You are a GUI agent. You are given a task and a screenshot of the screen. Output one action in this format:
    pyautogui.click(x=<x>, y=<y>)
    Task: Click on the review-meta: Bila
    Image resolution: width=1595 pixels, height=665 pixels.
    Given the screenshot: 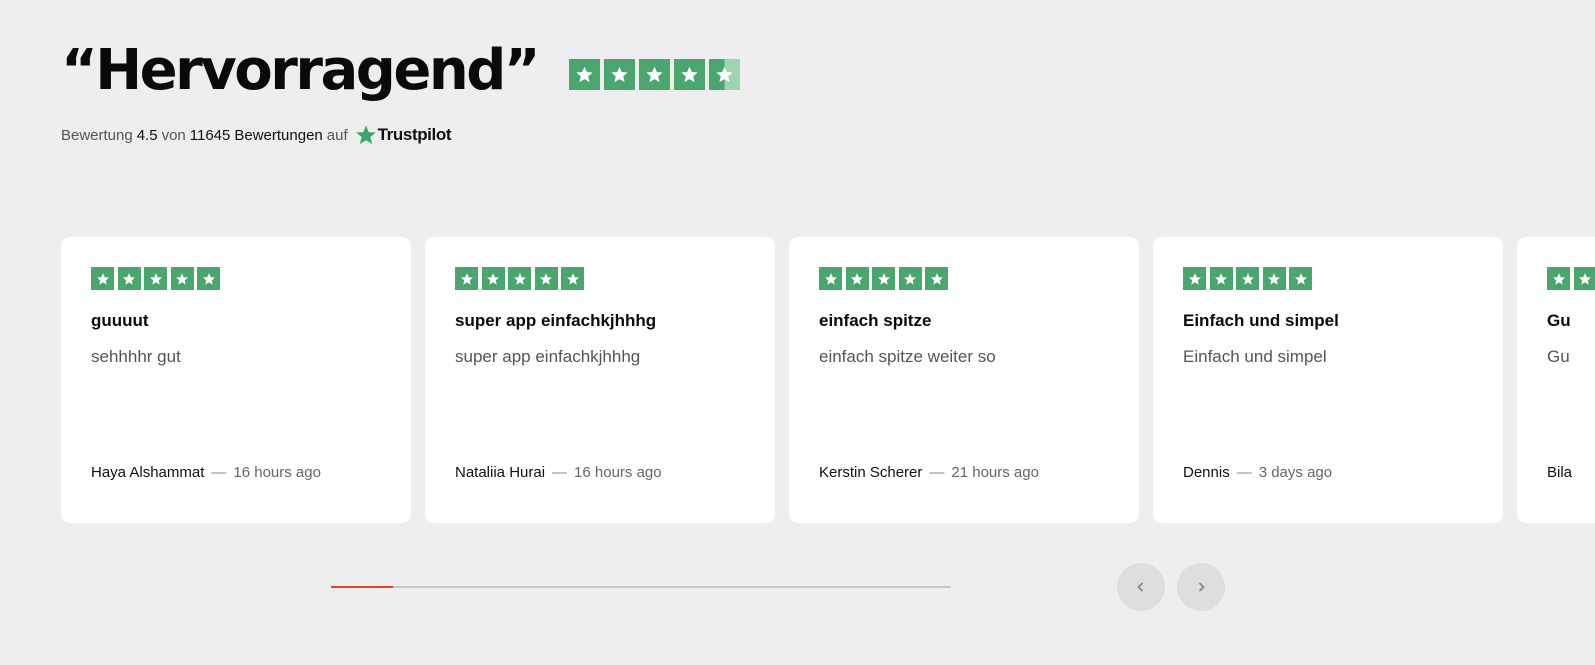 What is the action you would take?
    pyautogui.click(x=1559, y=472)
    